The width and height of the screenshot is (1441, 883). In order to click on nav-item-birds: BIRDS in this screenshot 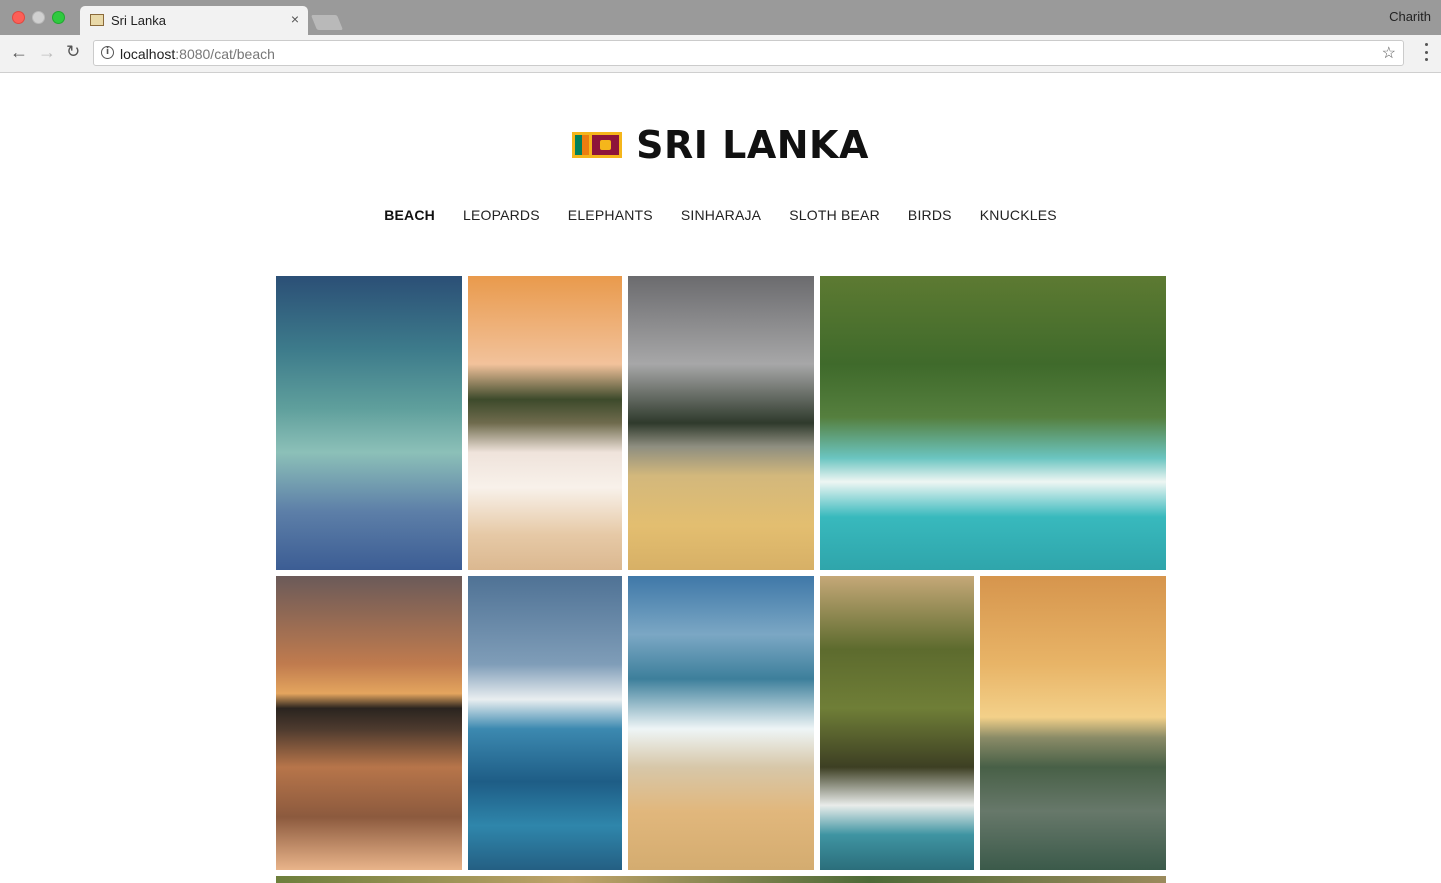, I will do `click(930, 215)`.